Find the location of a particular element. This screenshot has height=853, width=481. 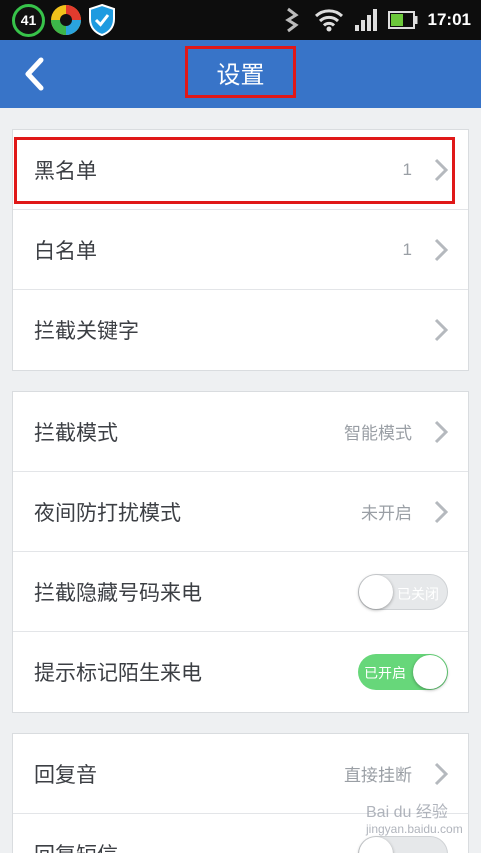

row-label: 夜间防打扰模式 is located at coordinates (107, 512).